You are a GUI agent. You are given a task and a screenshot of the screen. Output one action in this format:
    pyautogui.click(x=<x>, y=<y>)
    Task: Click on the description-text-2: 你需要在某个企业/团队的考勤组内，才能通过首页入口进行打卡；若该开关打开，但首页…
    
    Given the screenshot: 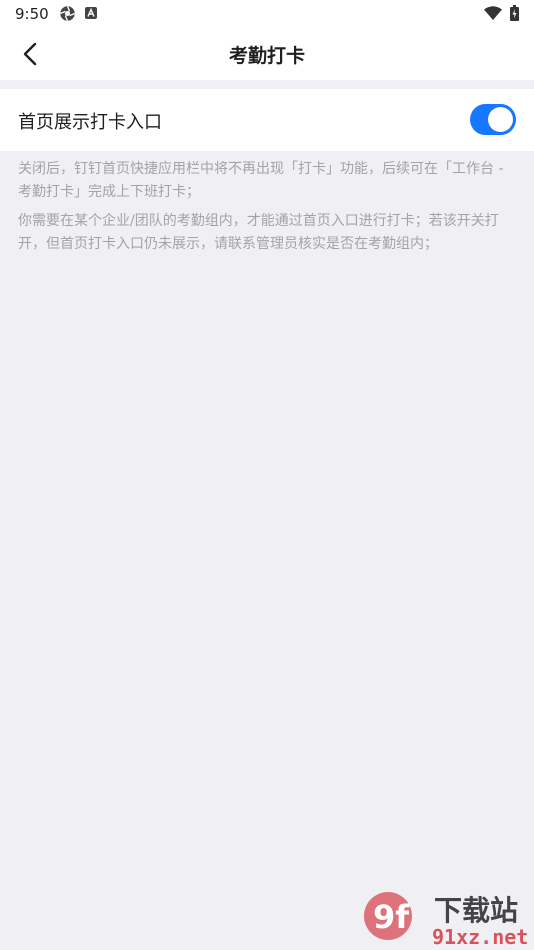 What is the action you would take?
    pyautogui.click(x=258, y=232)
    